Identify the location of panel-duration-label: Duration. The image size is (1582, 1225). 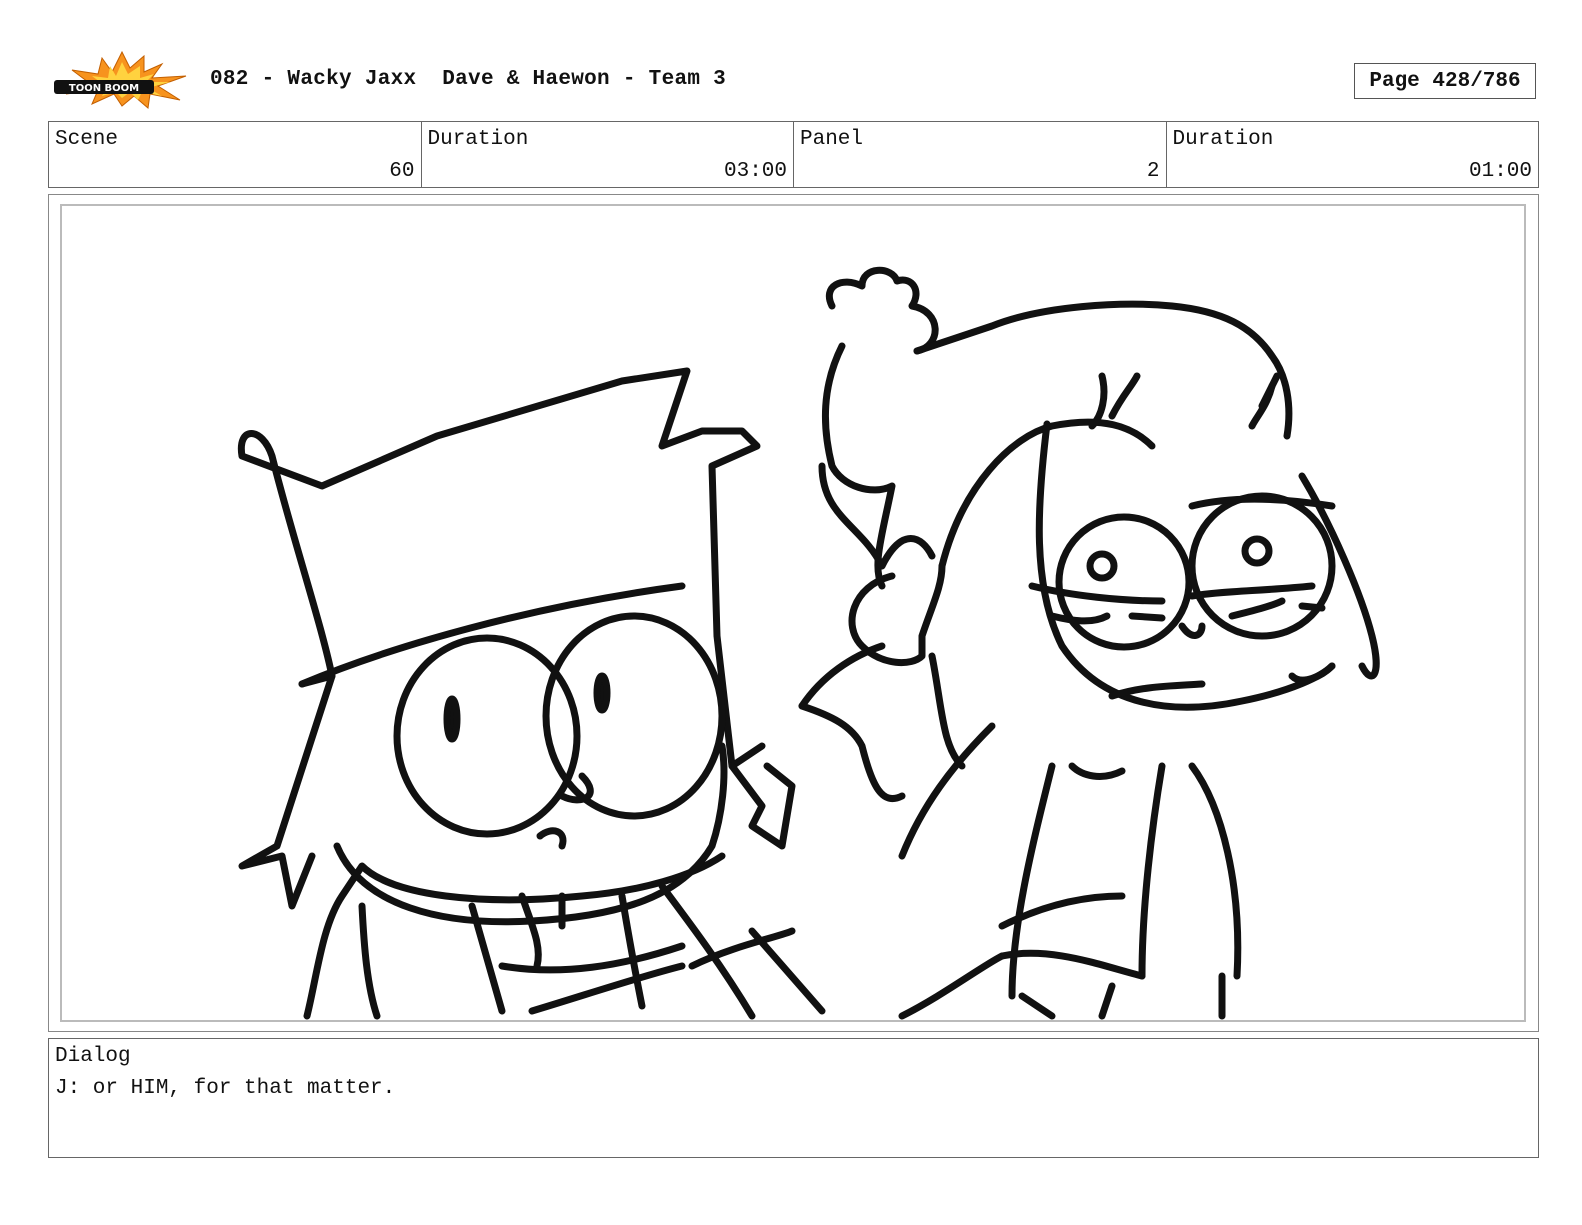
(1223, 139).